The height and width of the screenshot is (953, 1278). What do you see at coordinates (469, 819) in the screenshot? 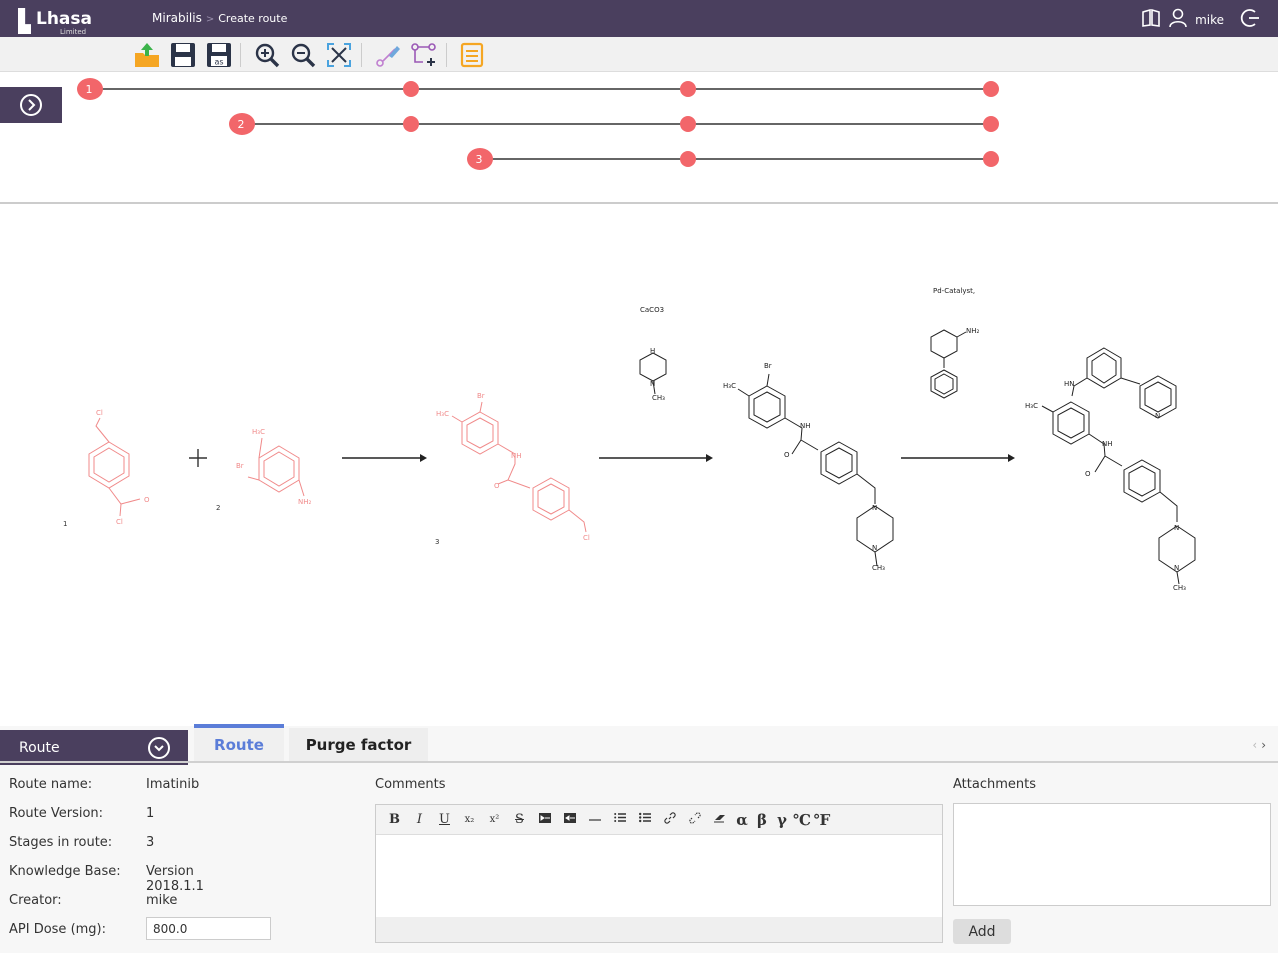
I see `subscript-button: x₂` at bounding box center [469, 819].